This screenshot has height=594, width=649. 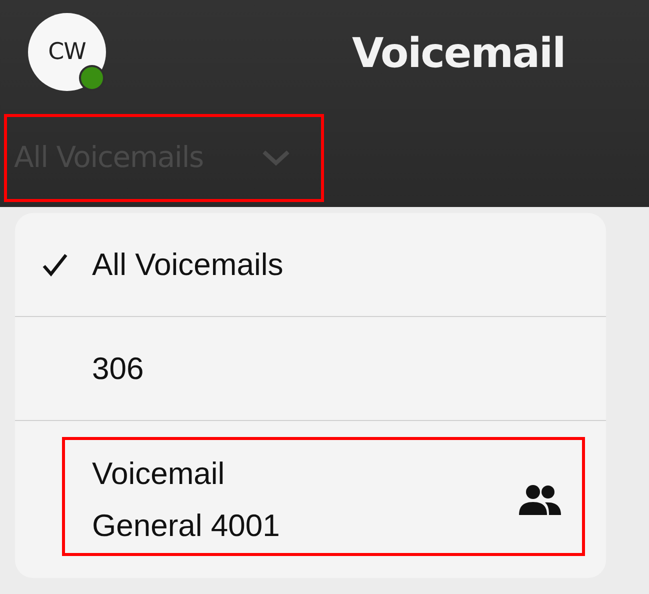 I want to click on chevron-down-icon, so click(x=276, y=158).